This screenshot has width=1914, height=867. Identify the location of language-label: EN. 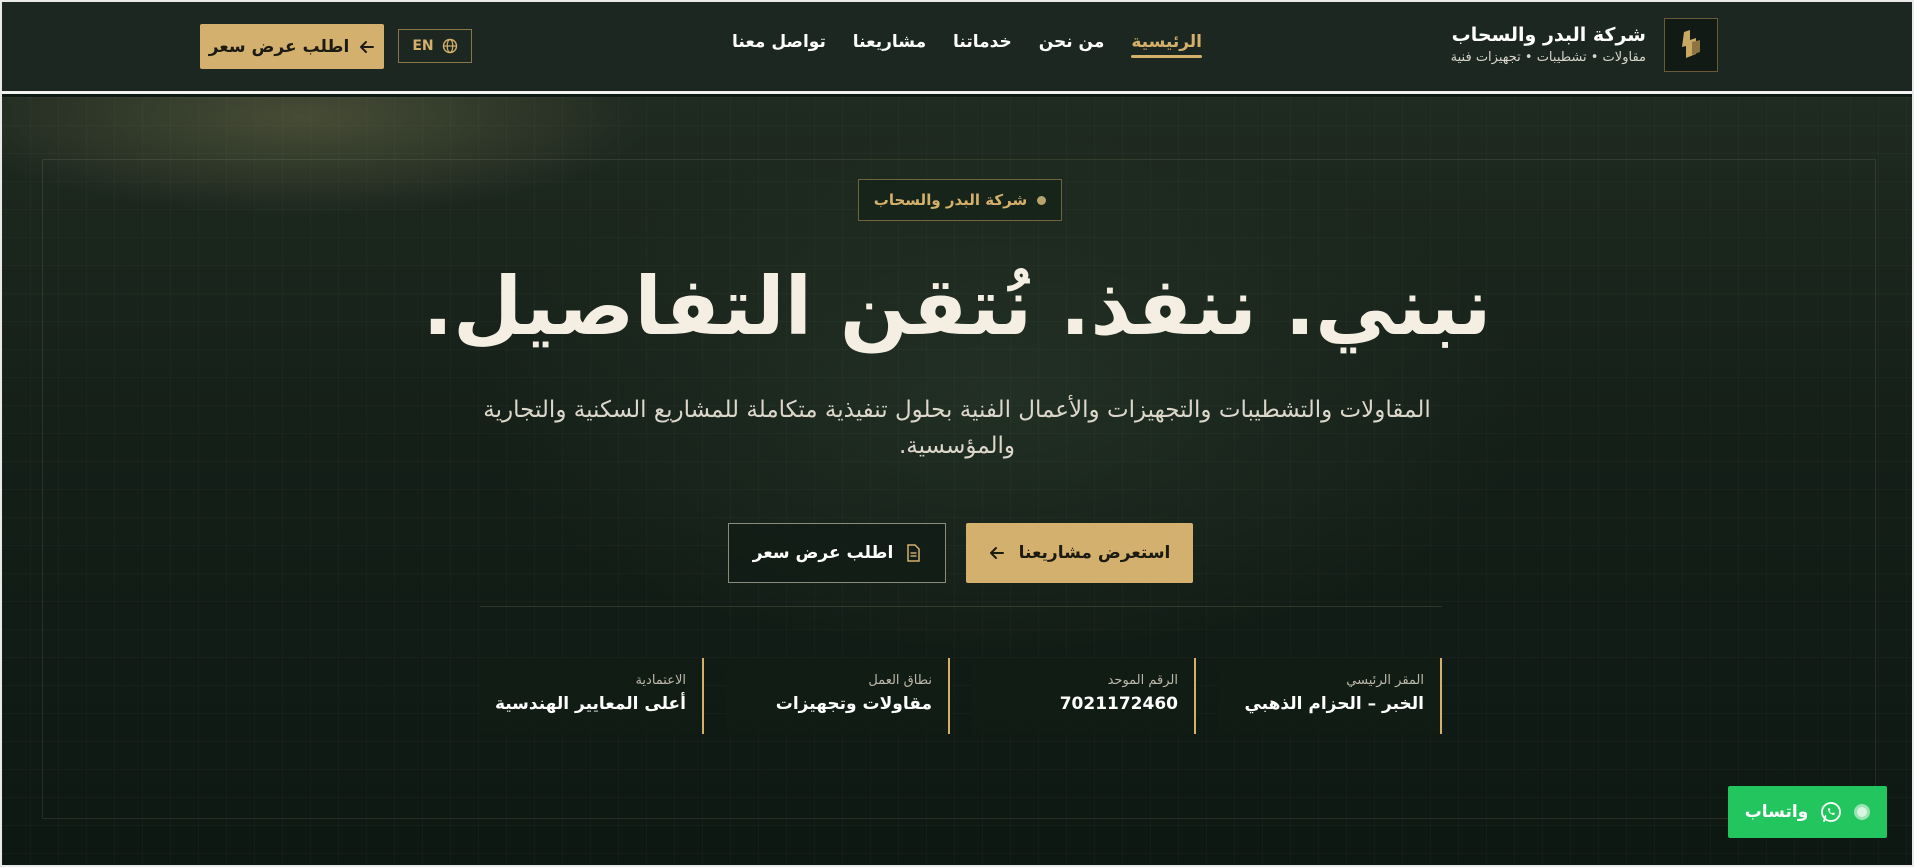
(423, 46).